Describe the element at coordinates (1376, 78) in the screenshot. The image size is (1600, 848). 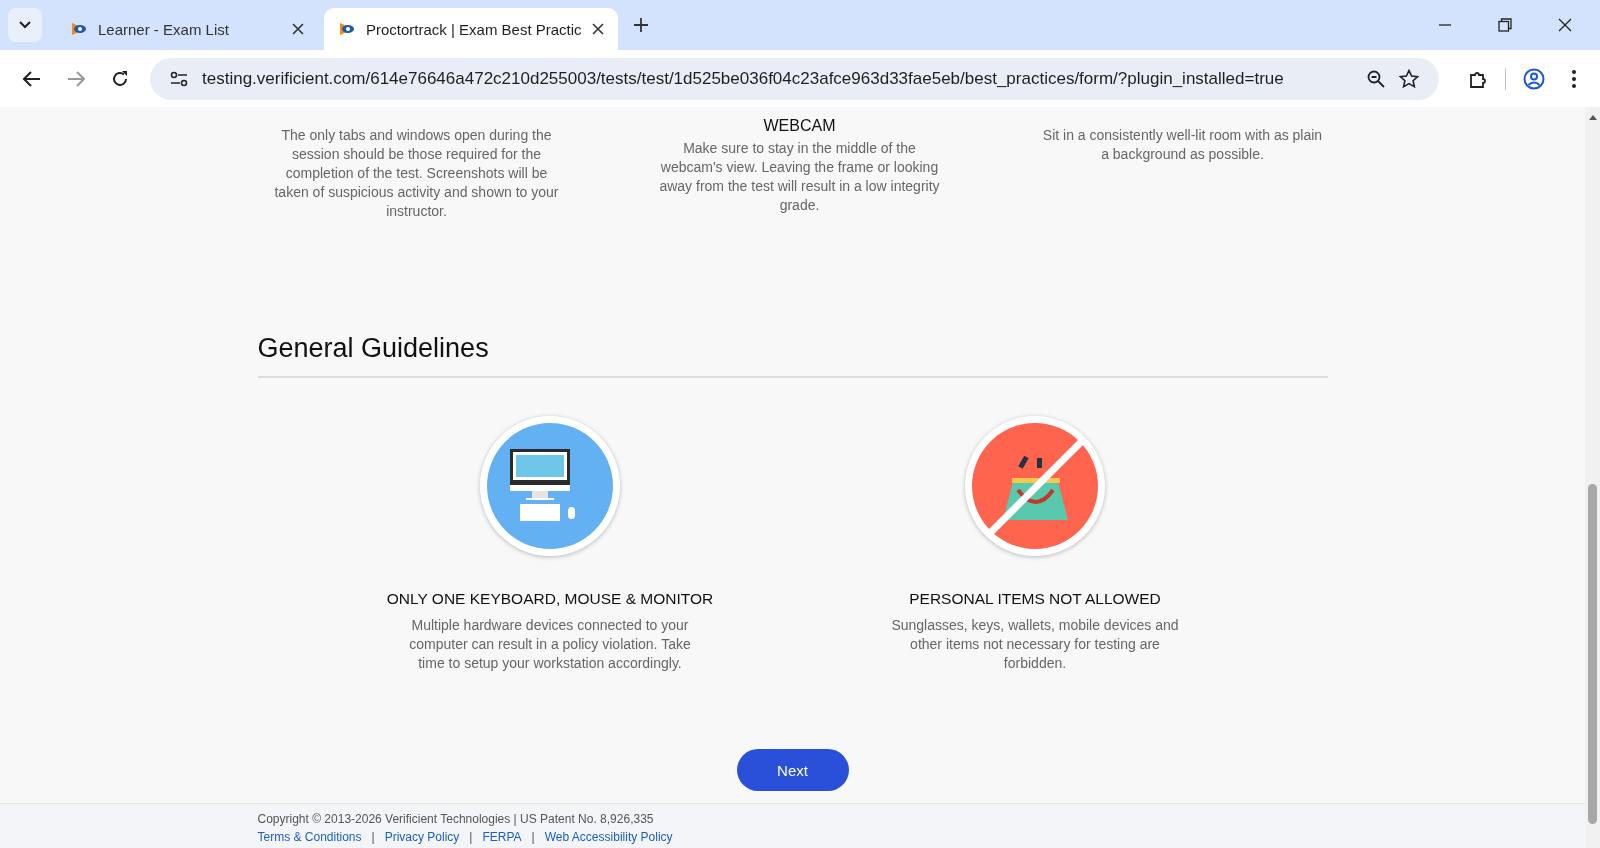
I see `zoom-icon` at that location.